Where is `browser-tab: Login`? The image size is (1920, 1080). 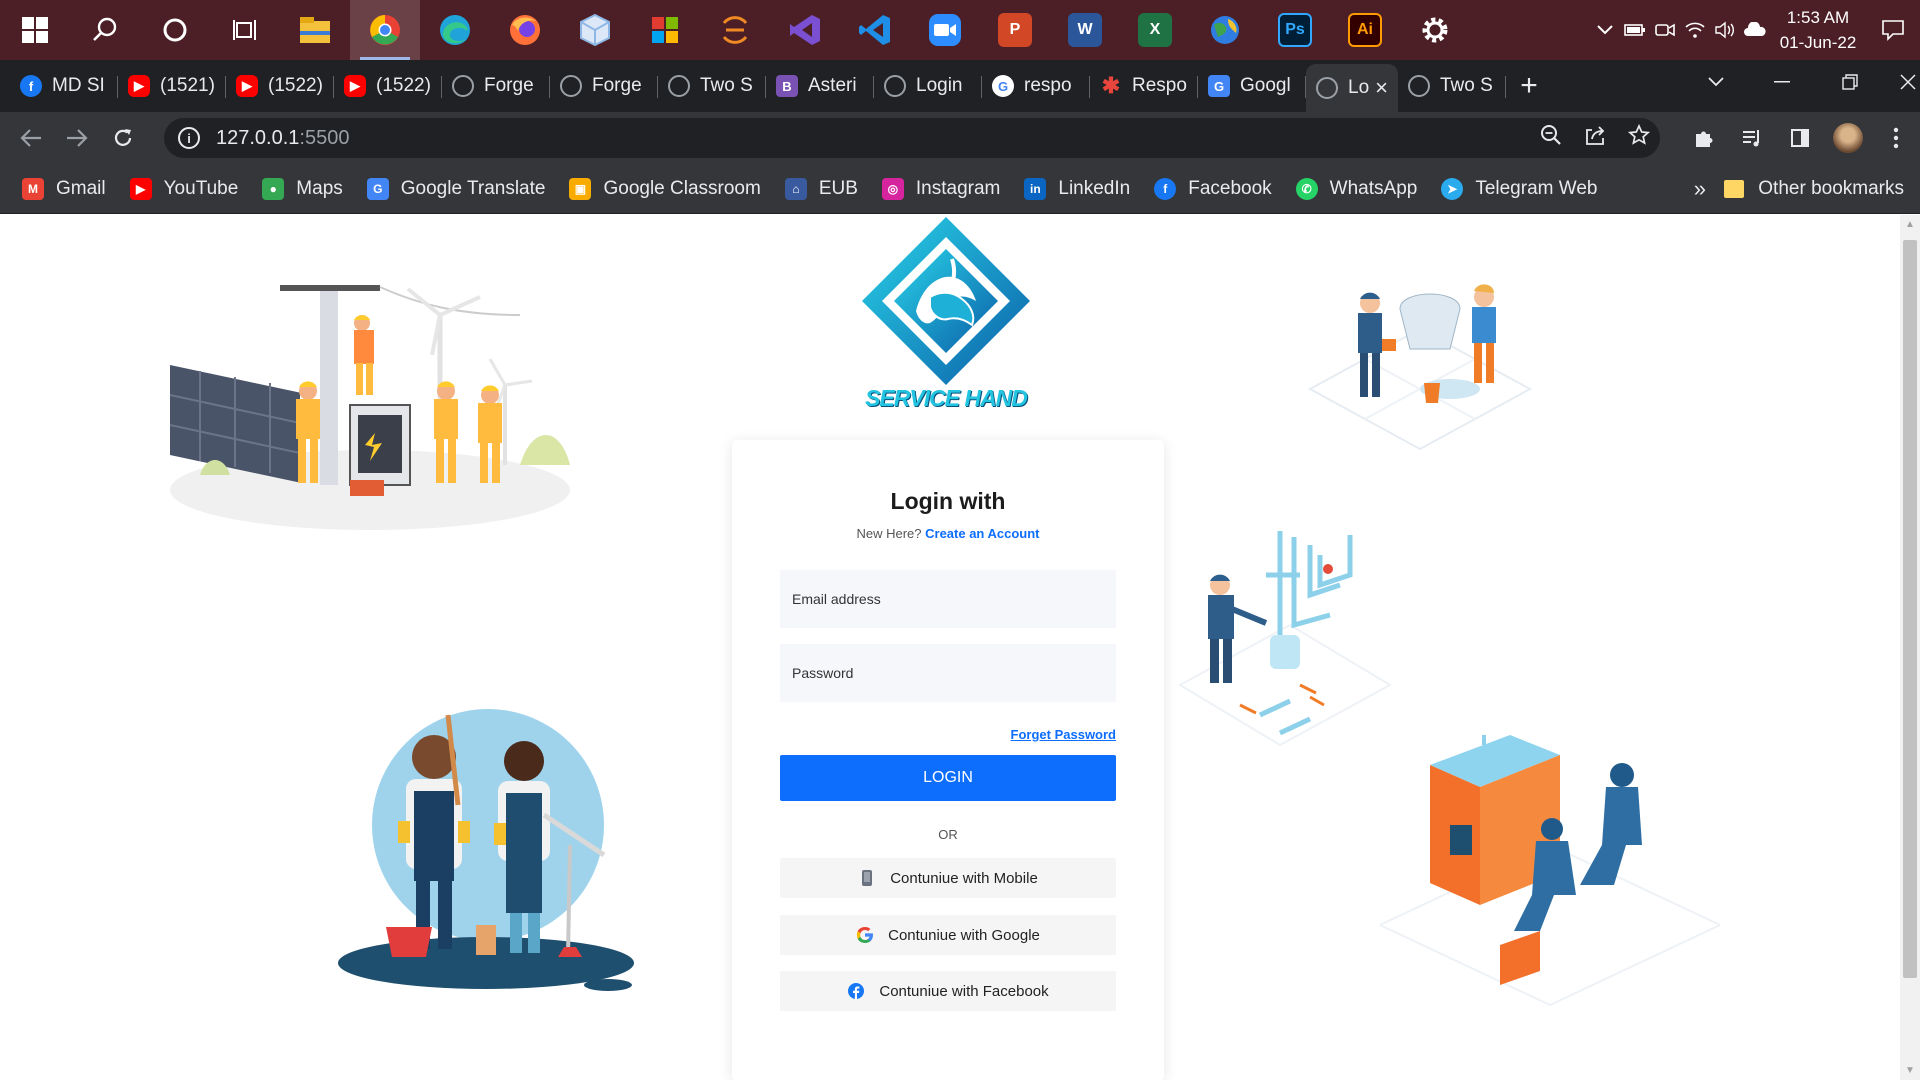 browser-tab: Login is located at coordinates (928, 86).